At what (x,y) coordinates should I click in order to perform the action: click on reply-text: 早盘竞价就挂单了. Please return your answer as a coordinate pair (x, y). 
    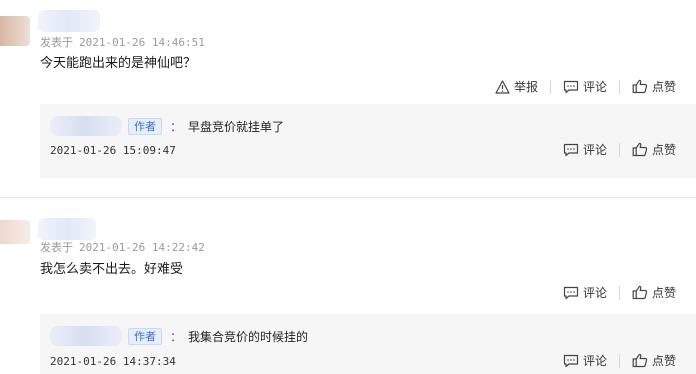
    Looking at the image, I should click on (236, 126).